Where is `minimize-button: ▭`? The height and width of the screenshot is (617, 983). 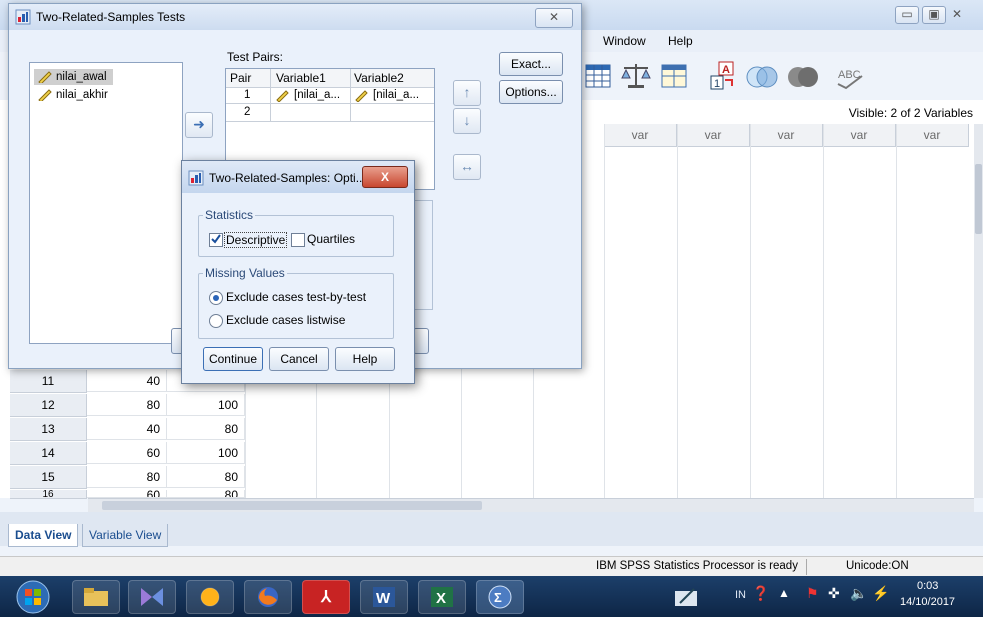 minimize-button: ▭ is located at coordinates (907, 15).